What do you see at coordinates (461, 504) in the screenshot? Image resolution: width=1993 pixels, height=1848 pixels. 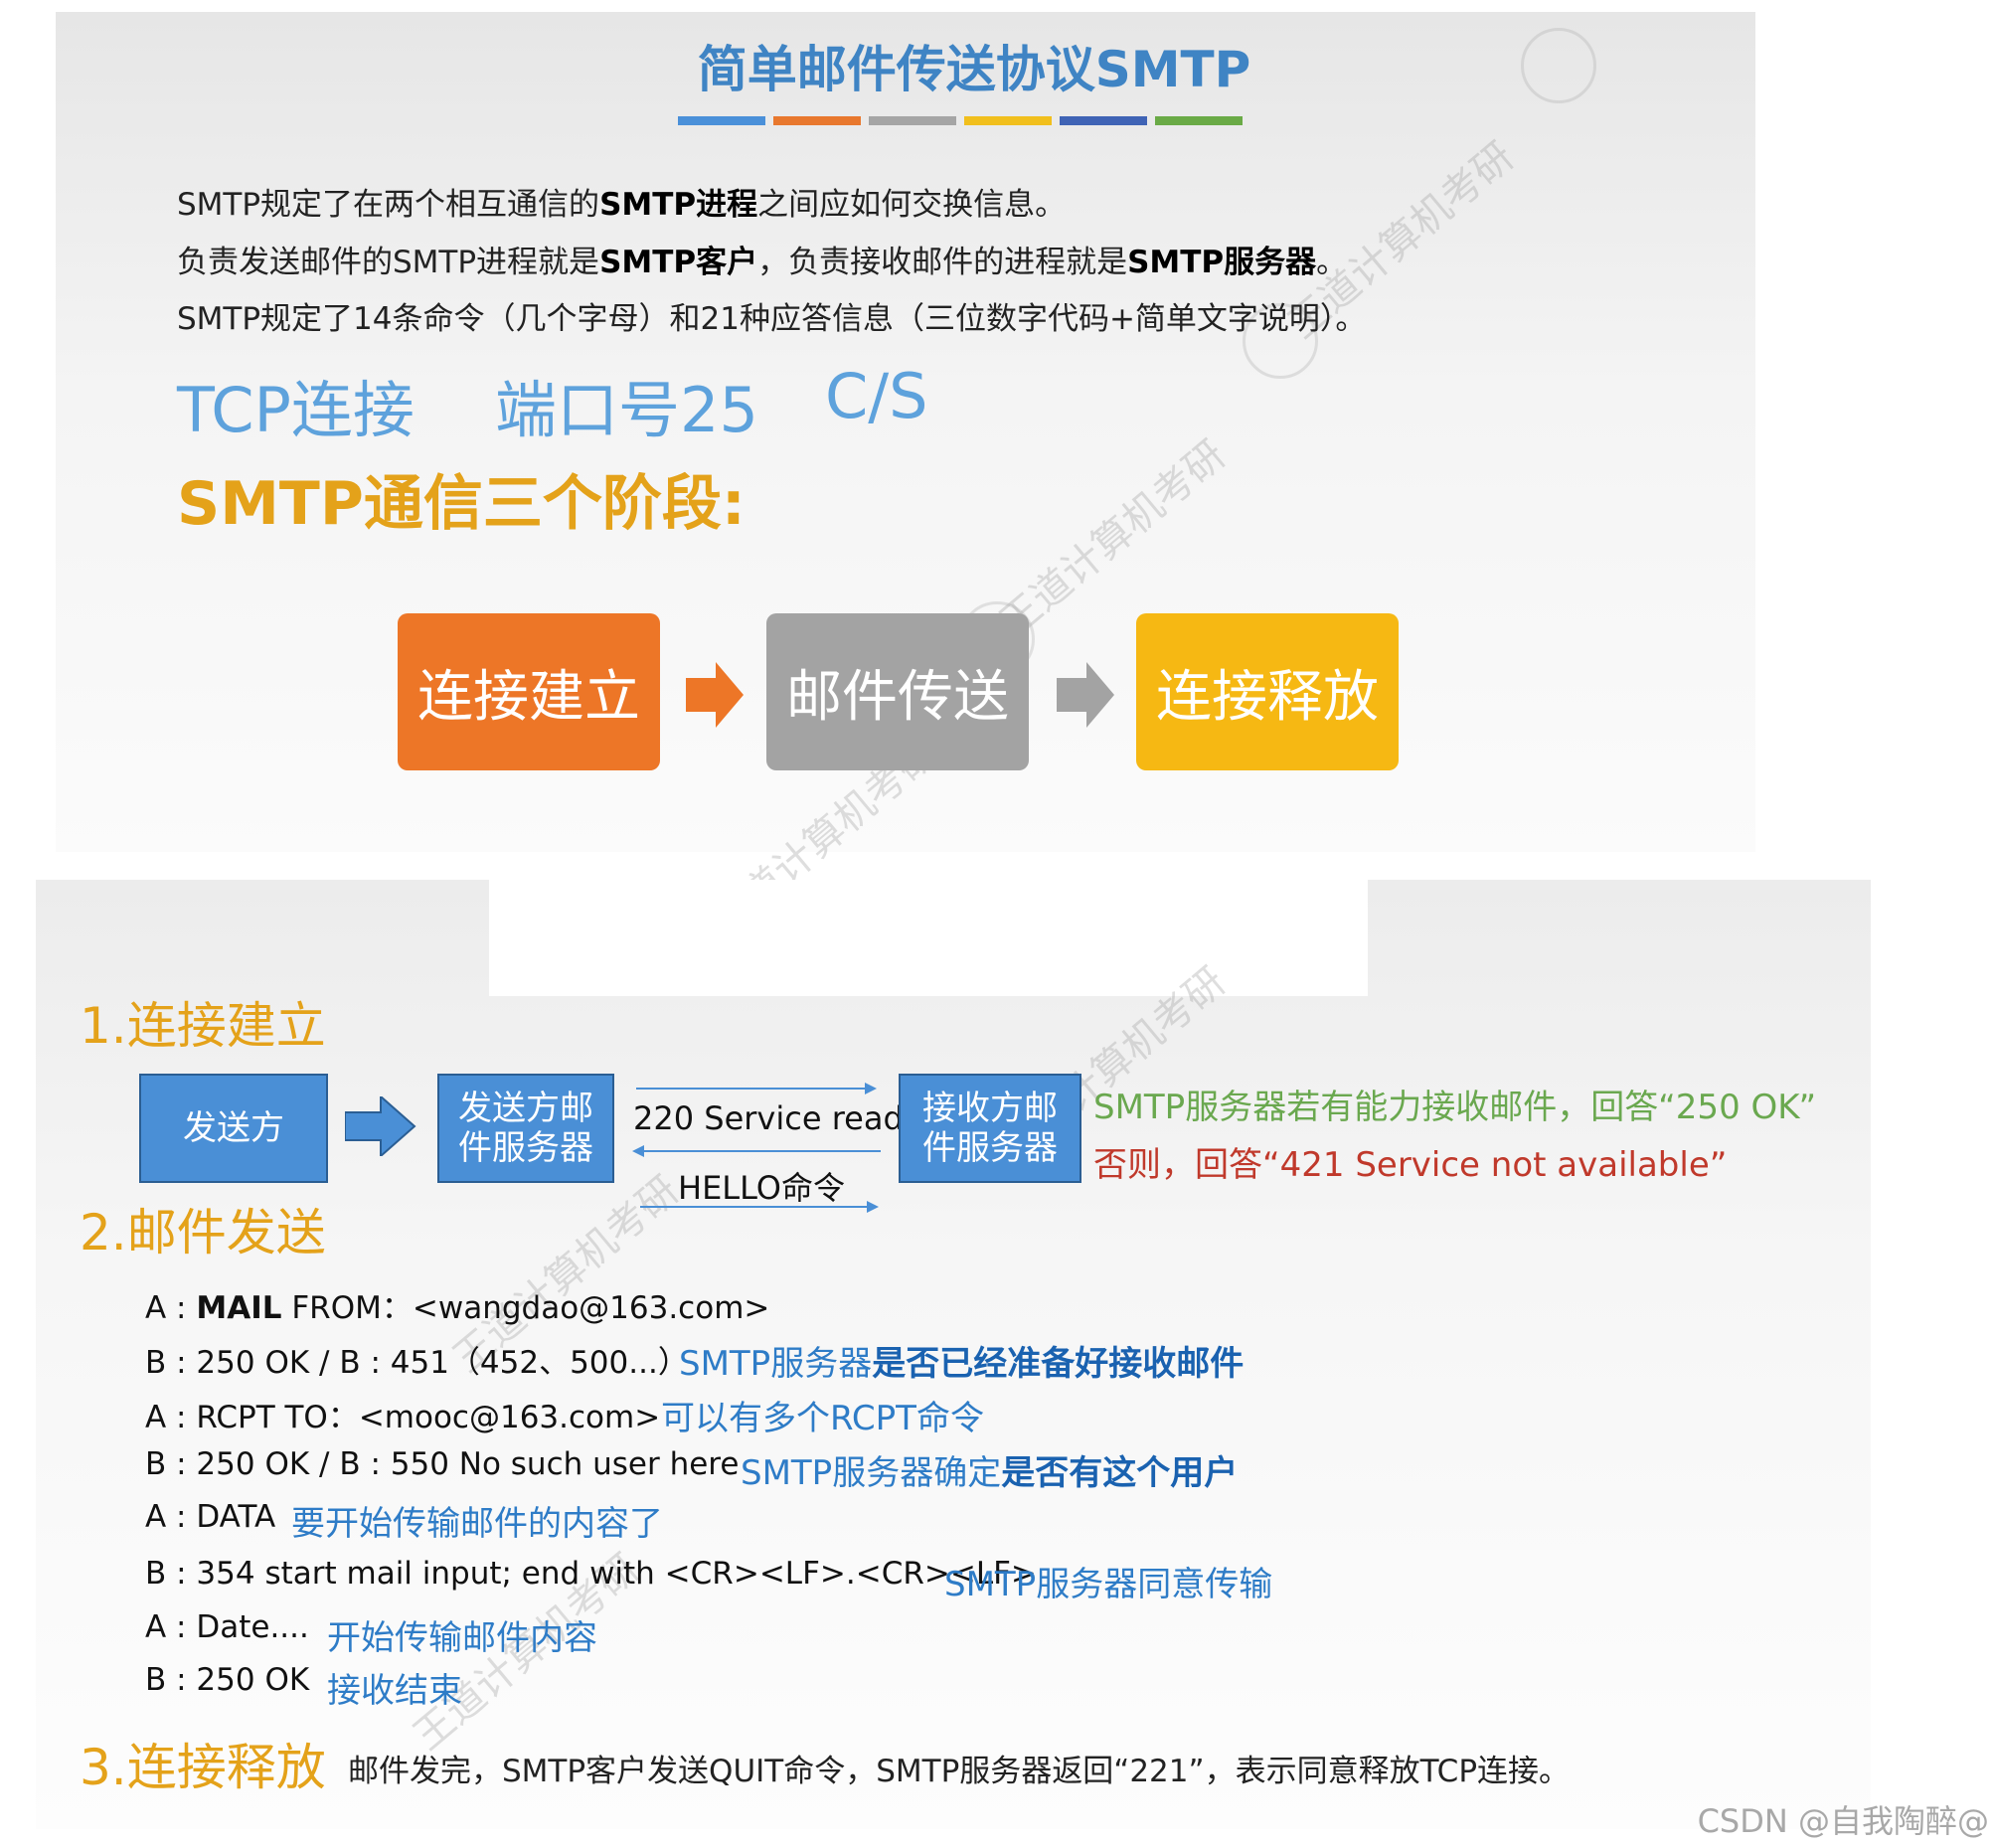 I see `stages-heading: SMTP通信三个阶段:` at bounding box center [461, 504].